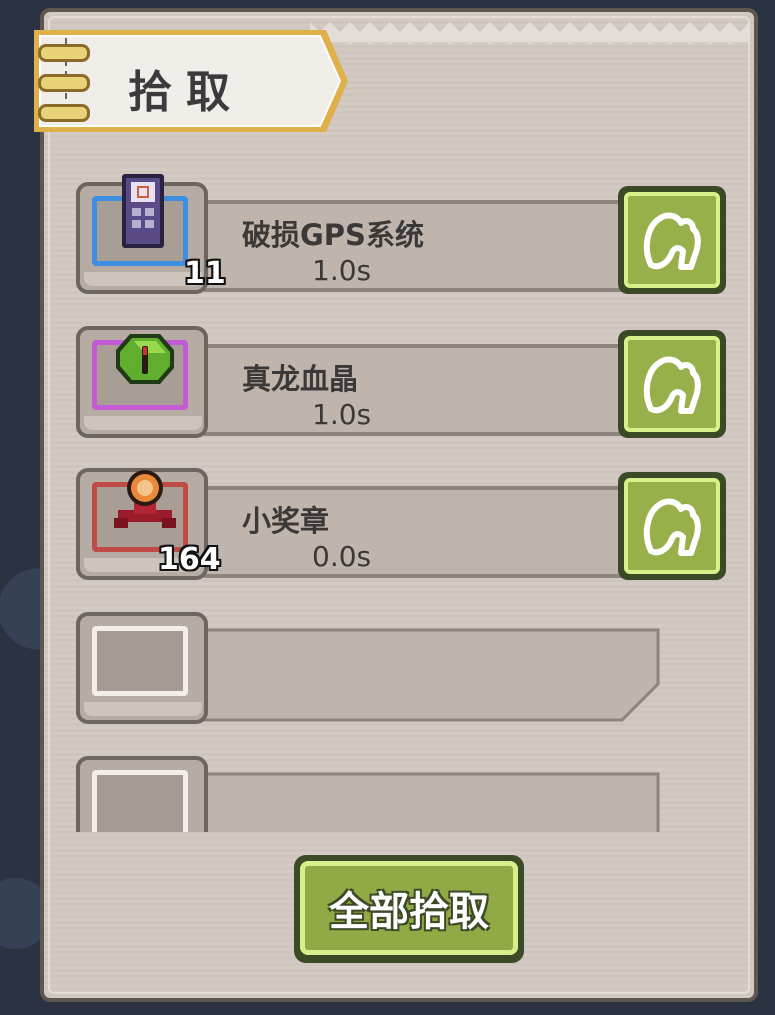  Describe the element at coordinates (342, 556) in the screenshot. I see `item-time: 0.0s` at that location.